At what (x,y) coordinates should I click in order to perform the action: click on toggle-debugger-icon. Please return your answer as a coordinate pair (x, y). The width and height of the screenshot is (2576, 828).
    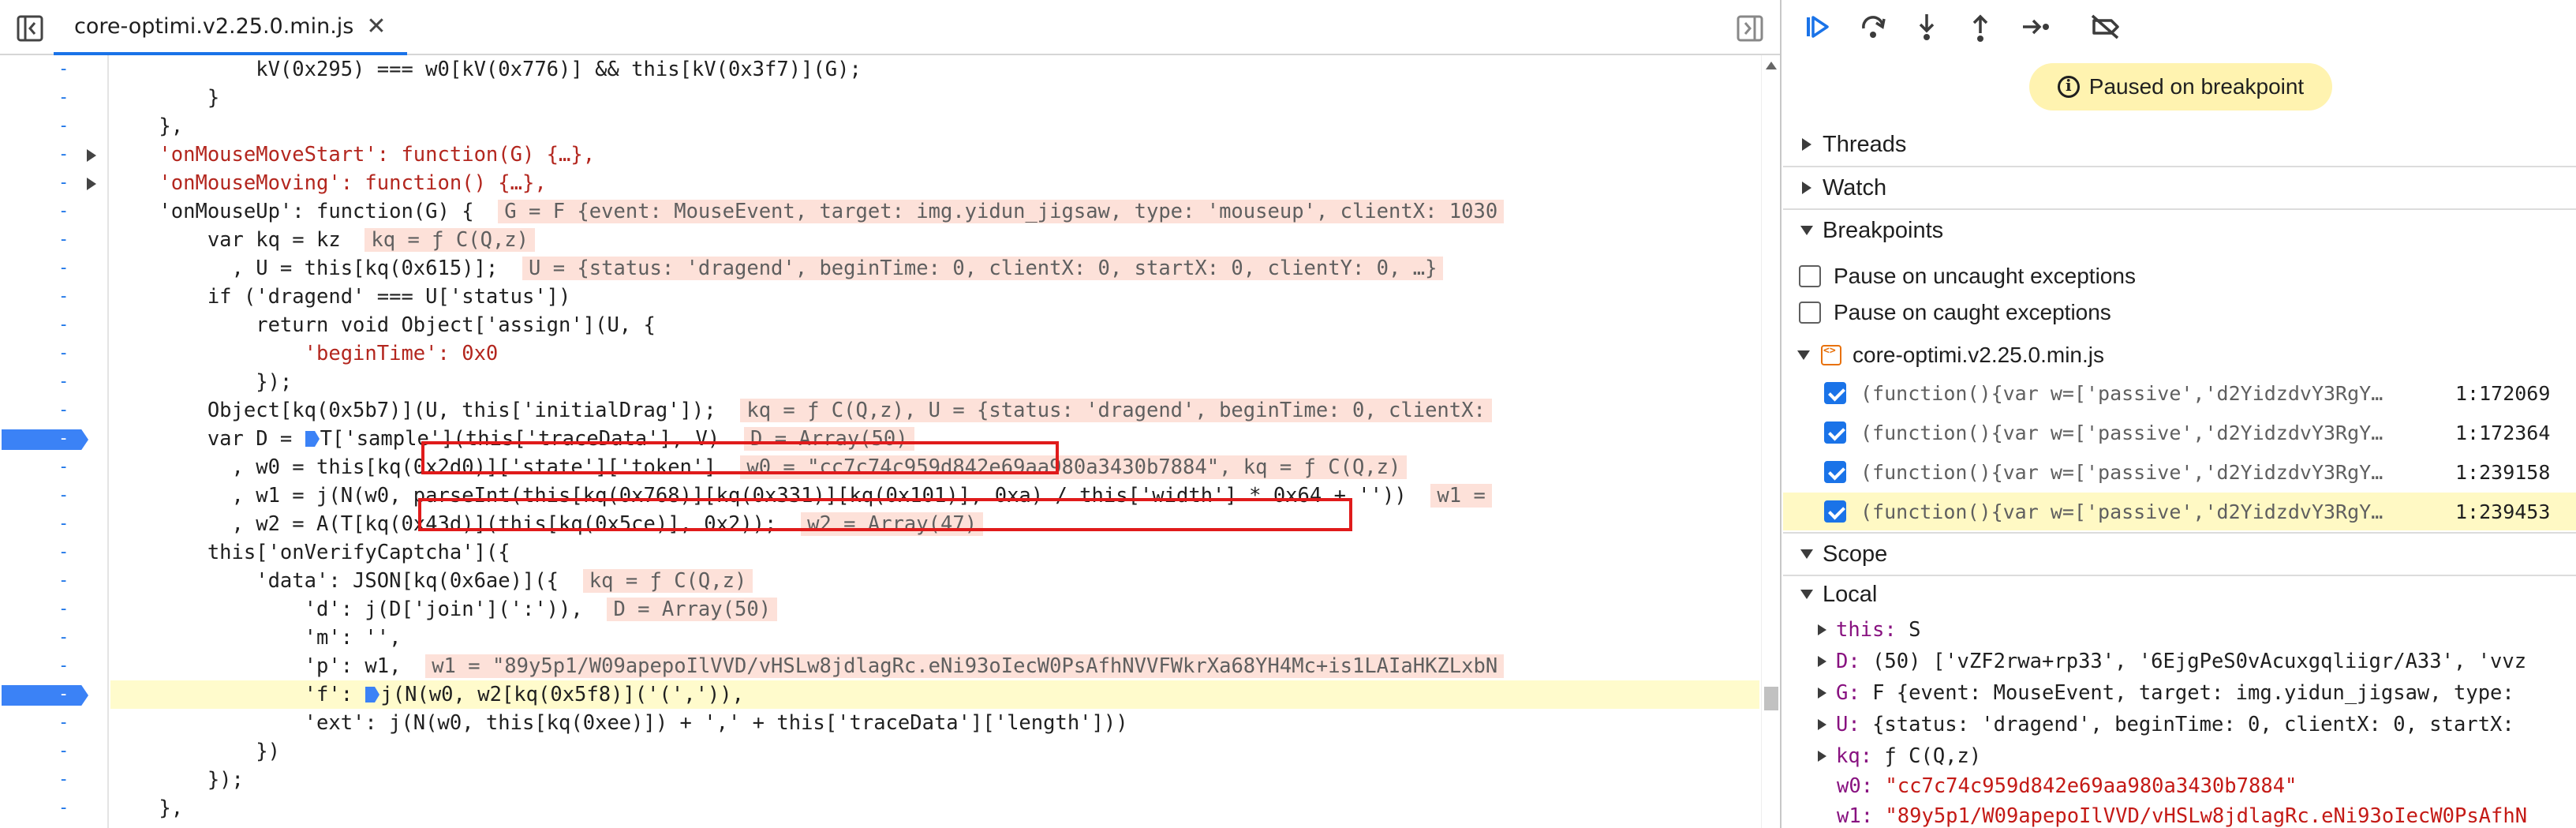
    Looking at the image, I should click on (1750, 29).